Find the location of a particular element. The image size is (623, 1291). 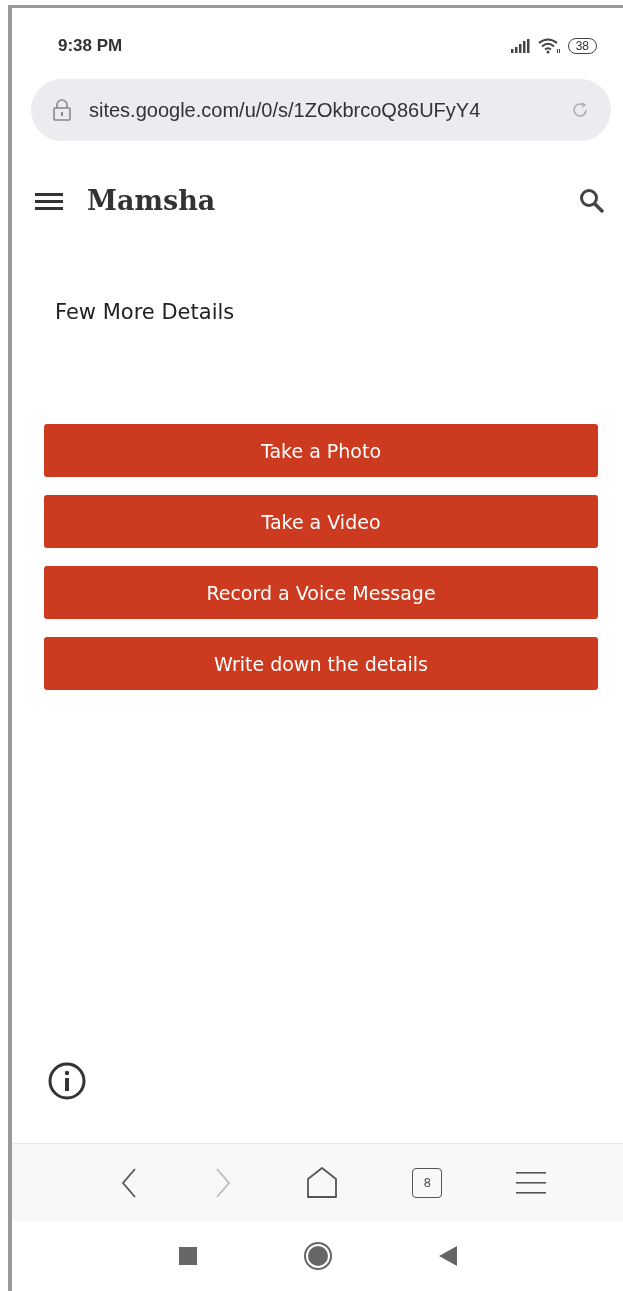

signal-icon is located at coordinates (519, 46).